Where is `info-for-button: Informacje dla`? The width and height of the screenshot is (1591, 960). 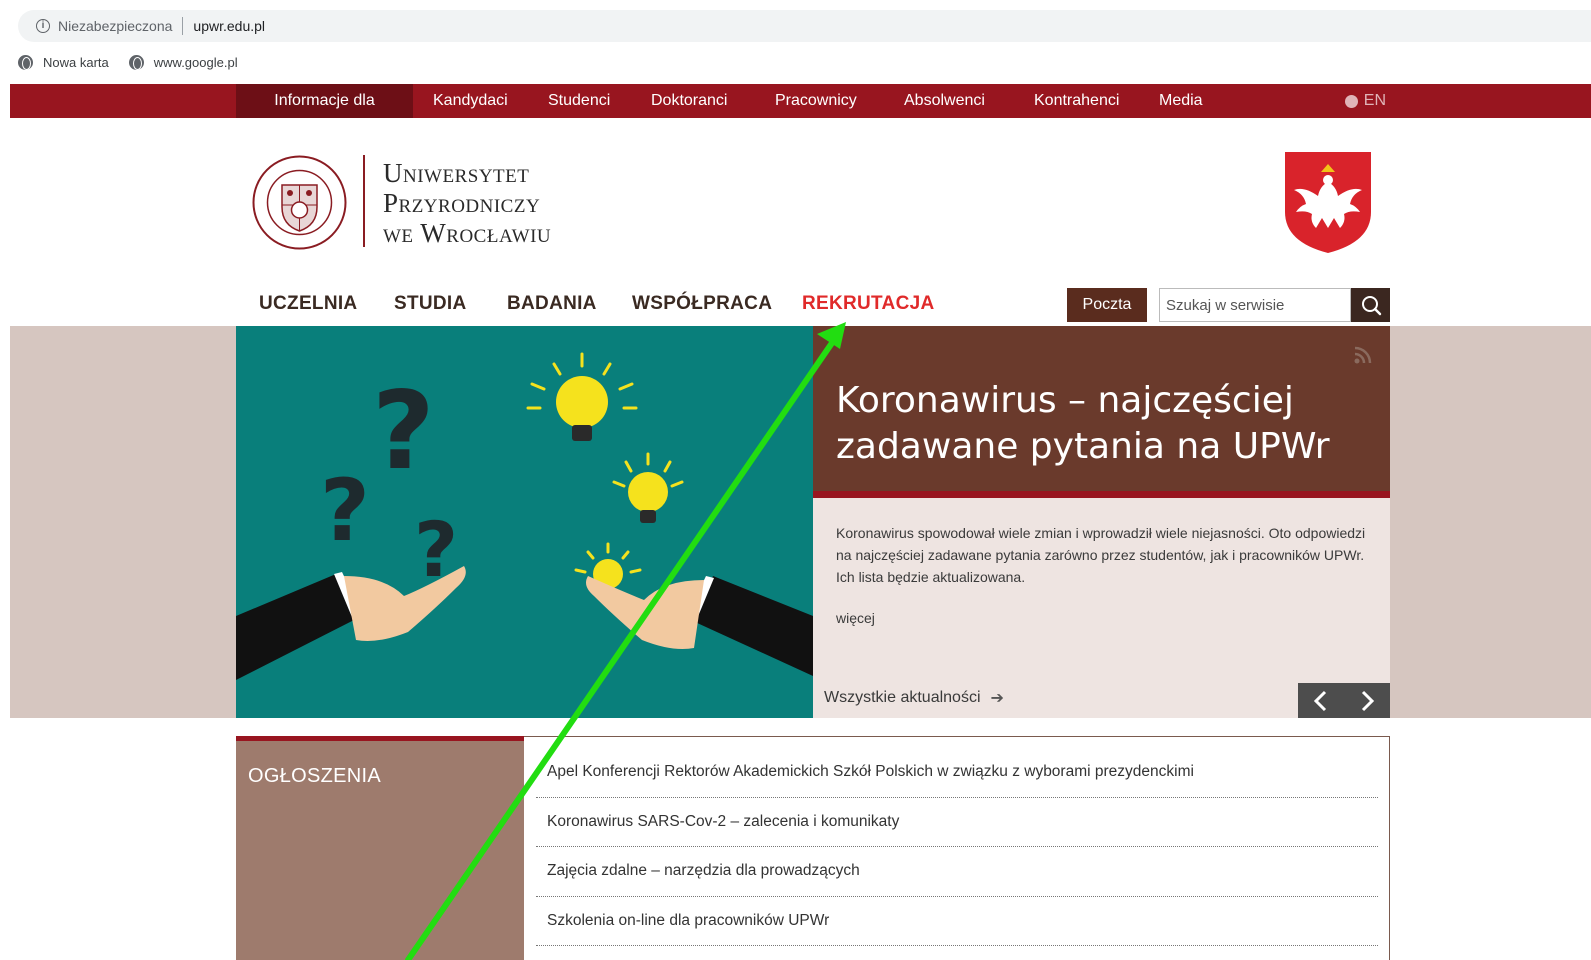 info-for-button: Informacje dla is located at coordinates (324, 101).